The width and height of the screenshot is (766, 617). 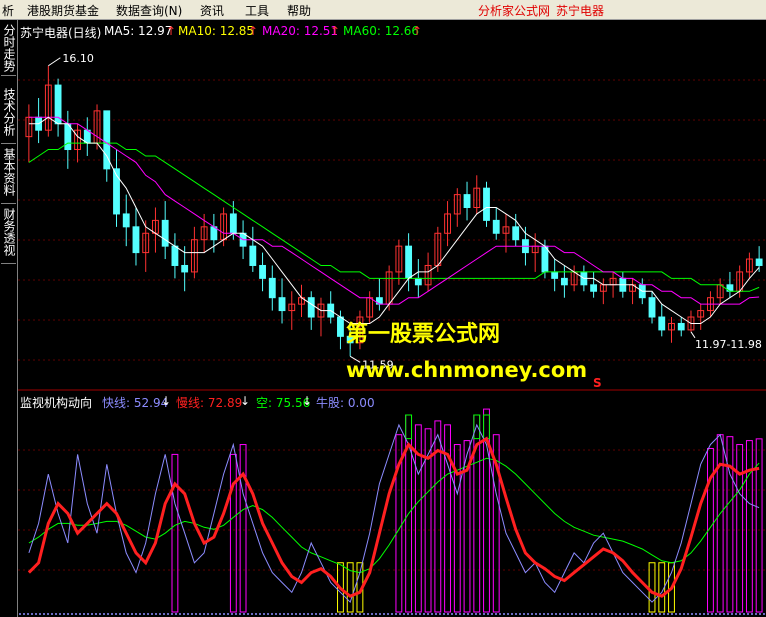 I want to click on tab-label: 财务透视, so click(x=9, y=232).